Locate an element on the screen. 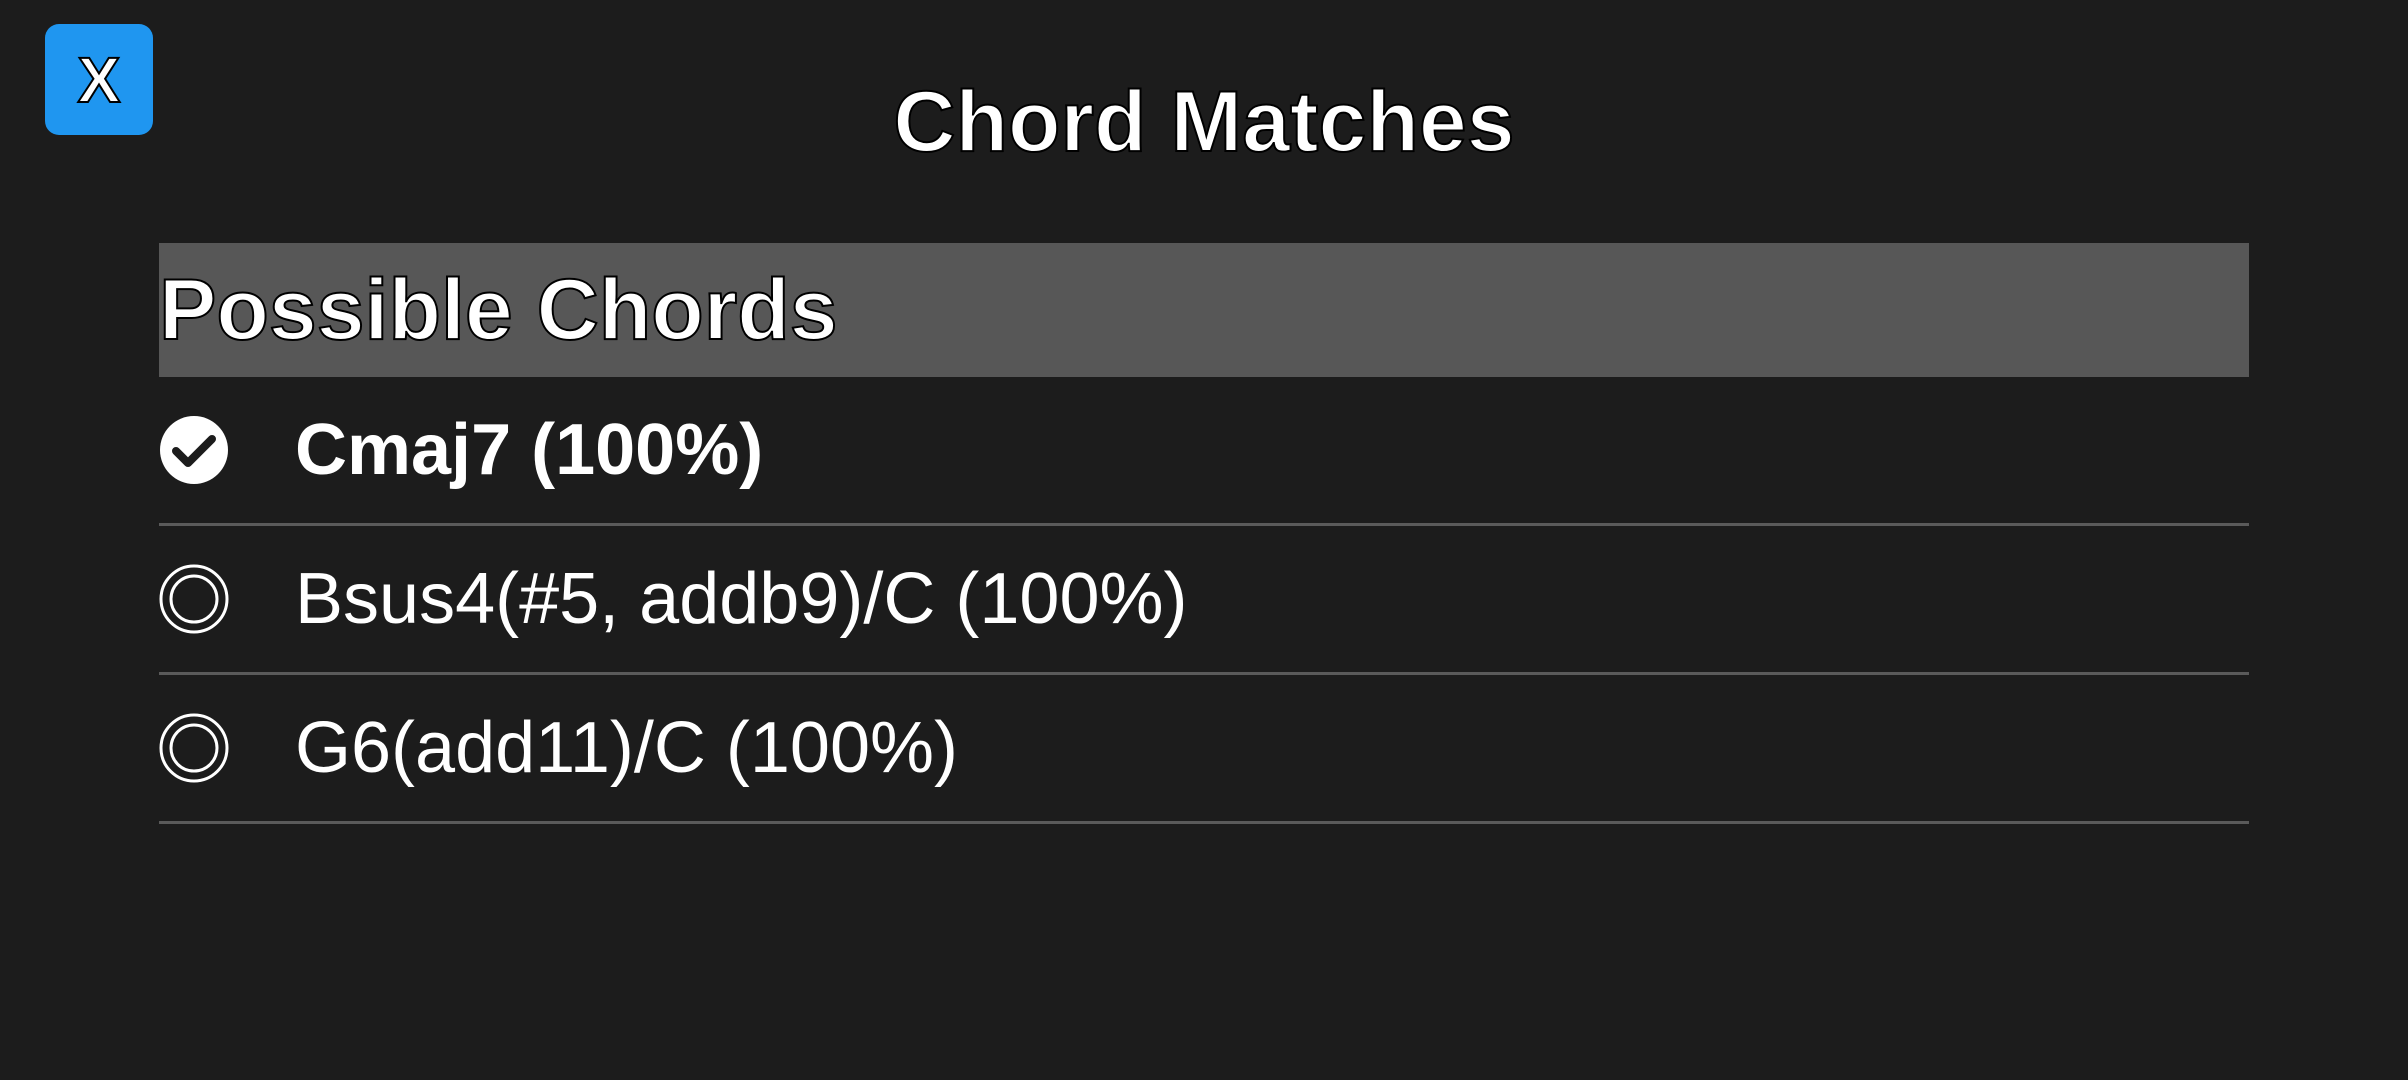 Image resolution: width=2408 pixels, height=1080 pixels. dialog-title: Chord Matches is located at coordinates (1203, 122).